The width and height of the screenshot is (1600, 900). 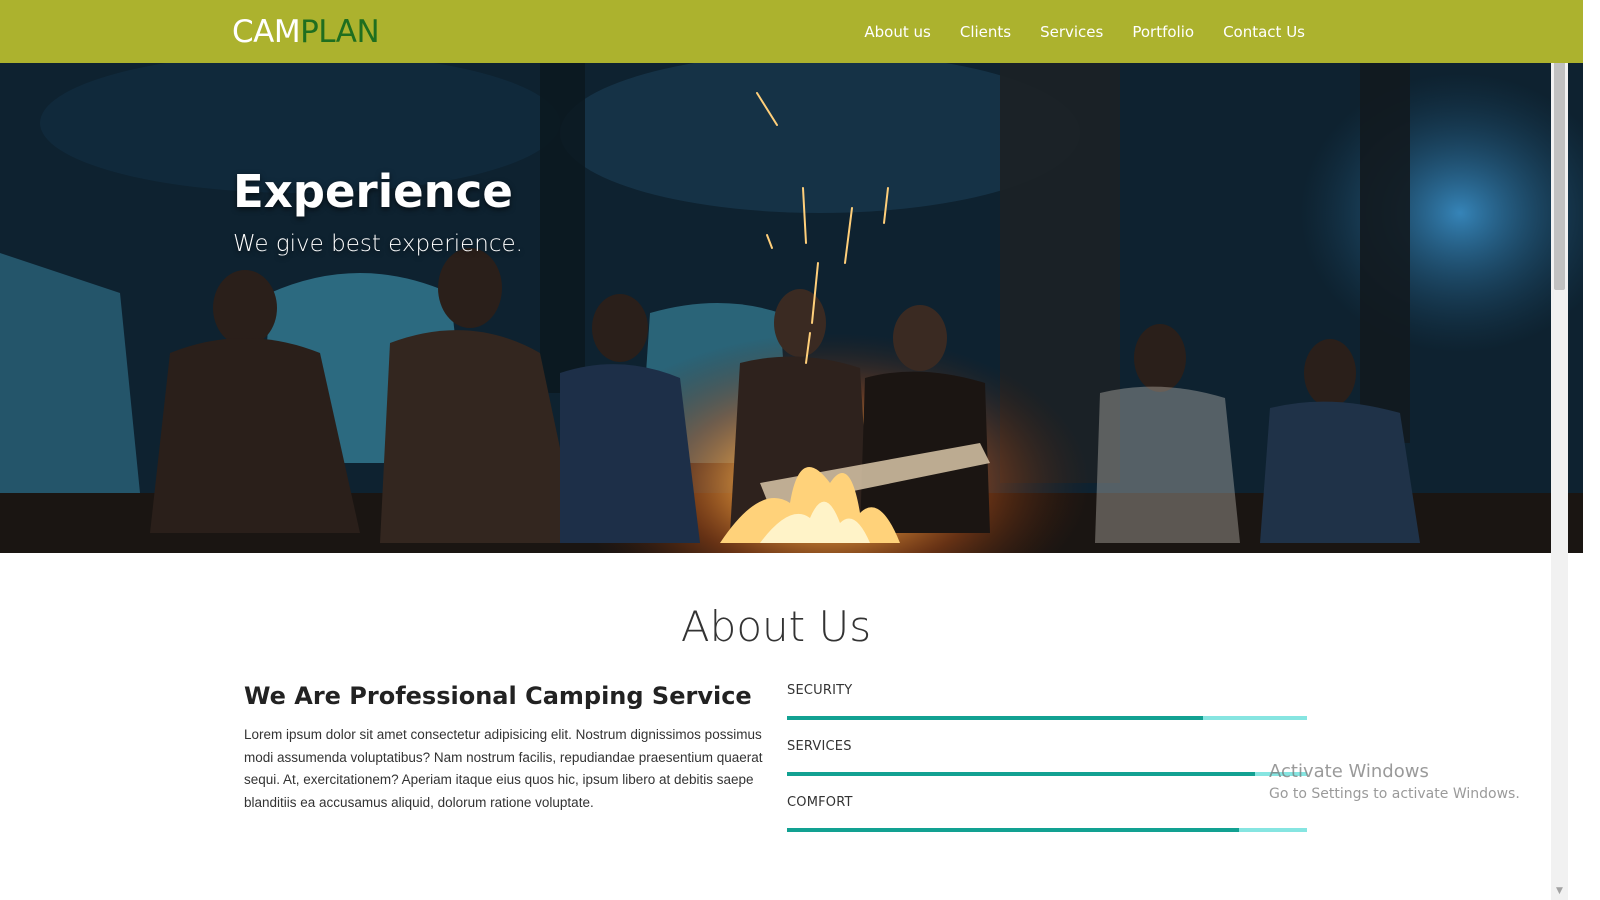 I want to click on skill-label-comfort: COMFORT, so click(x=820, y=802).